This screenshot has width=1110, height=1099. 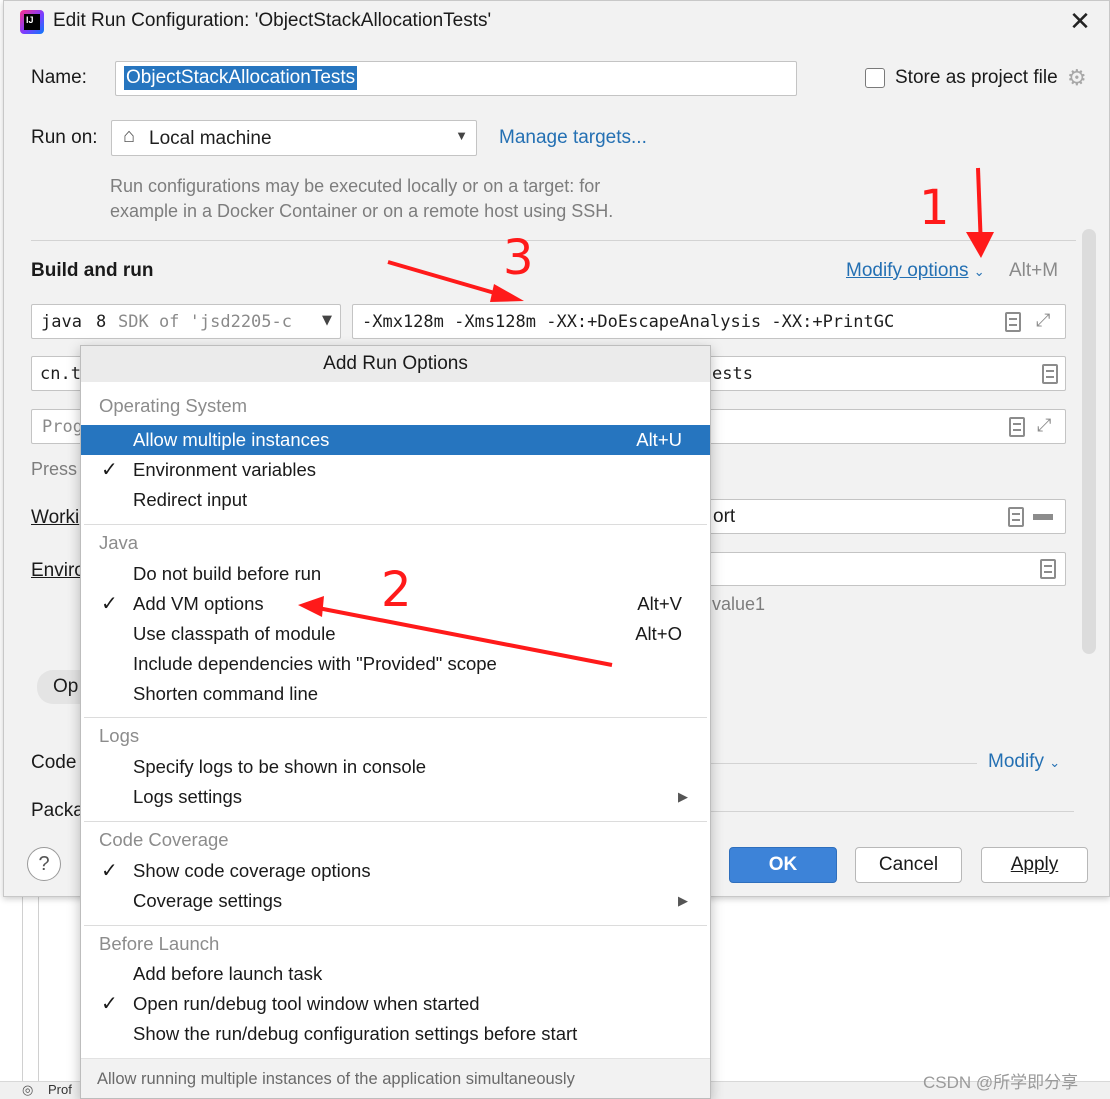 What do you see at coordinates (934, 208) in the screenshot?
I see `annotation-number-1: 1` at bounding box center [934, 208].